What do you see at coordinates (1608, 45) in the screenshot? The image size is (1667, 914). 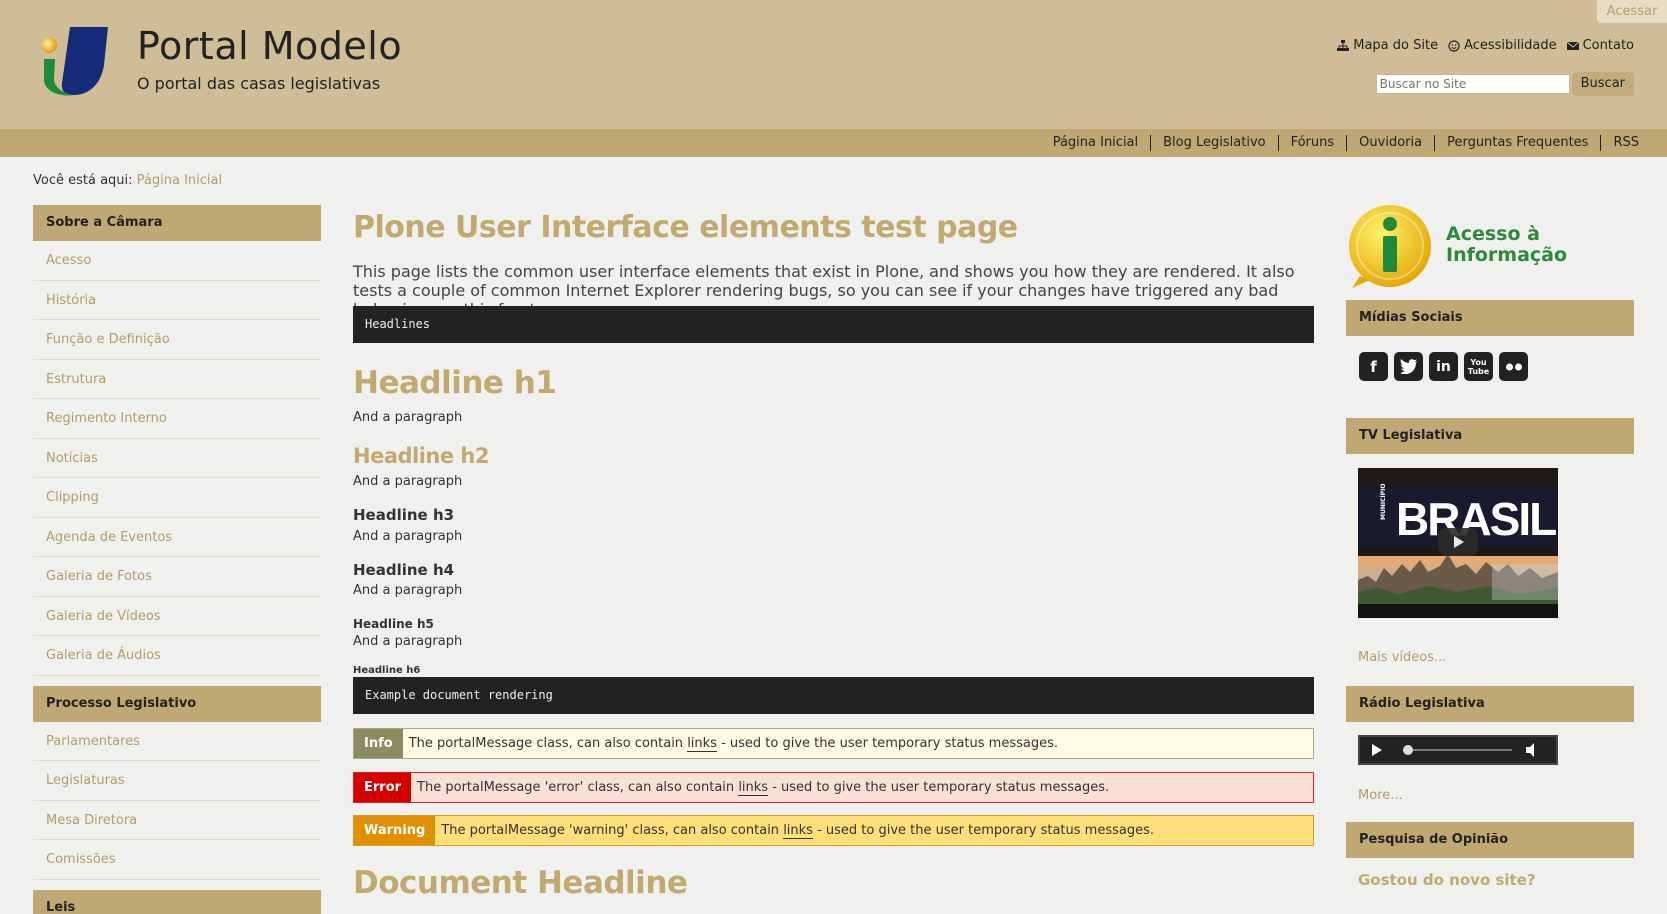 I see `contact-label: Contato` at bounding box center [1608, 45].